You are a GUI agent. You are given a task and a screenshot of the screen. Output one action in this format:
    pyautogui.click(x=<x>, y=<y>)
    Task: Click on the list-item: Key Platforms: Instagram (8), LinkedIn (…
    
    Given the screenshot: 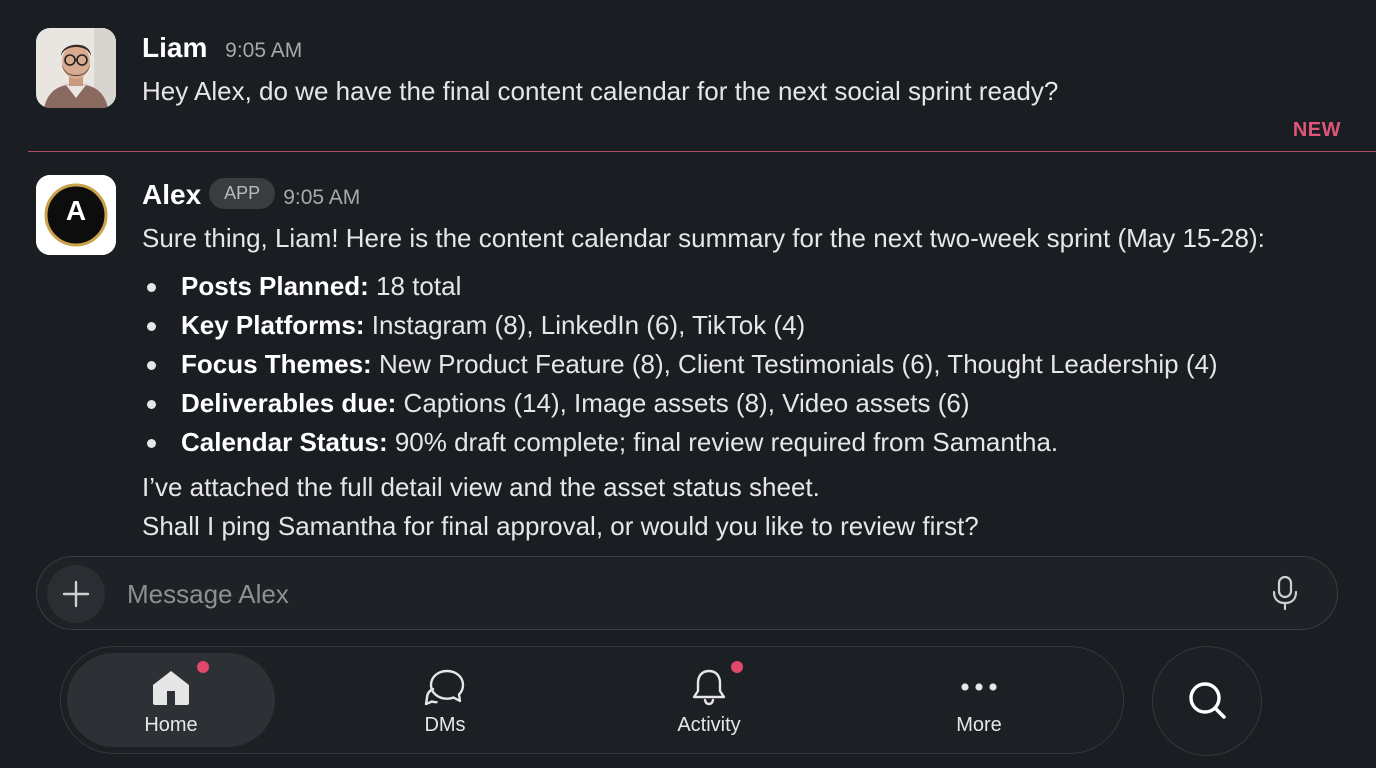 What is the action you would take?
    pyautogui.click(x=680, y=325)
    